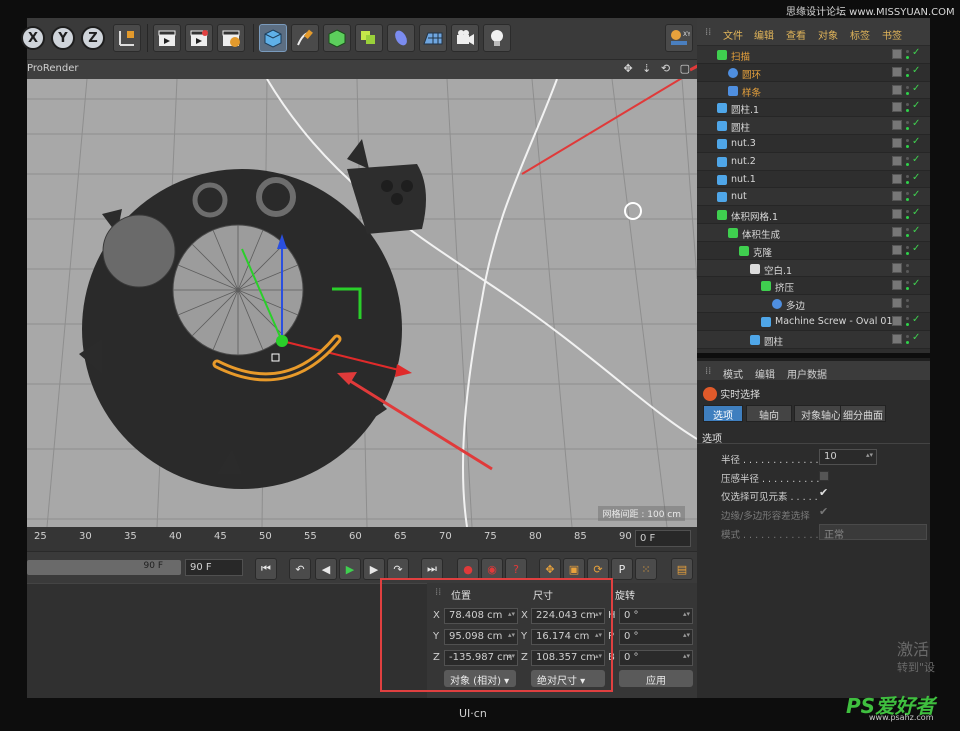 The image size is (960, 731). Describe the element at coordinates (663, 538) in the screenshot. I see `current-frame-field: 0 F` at that location.